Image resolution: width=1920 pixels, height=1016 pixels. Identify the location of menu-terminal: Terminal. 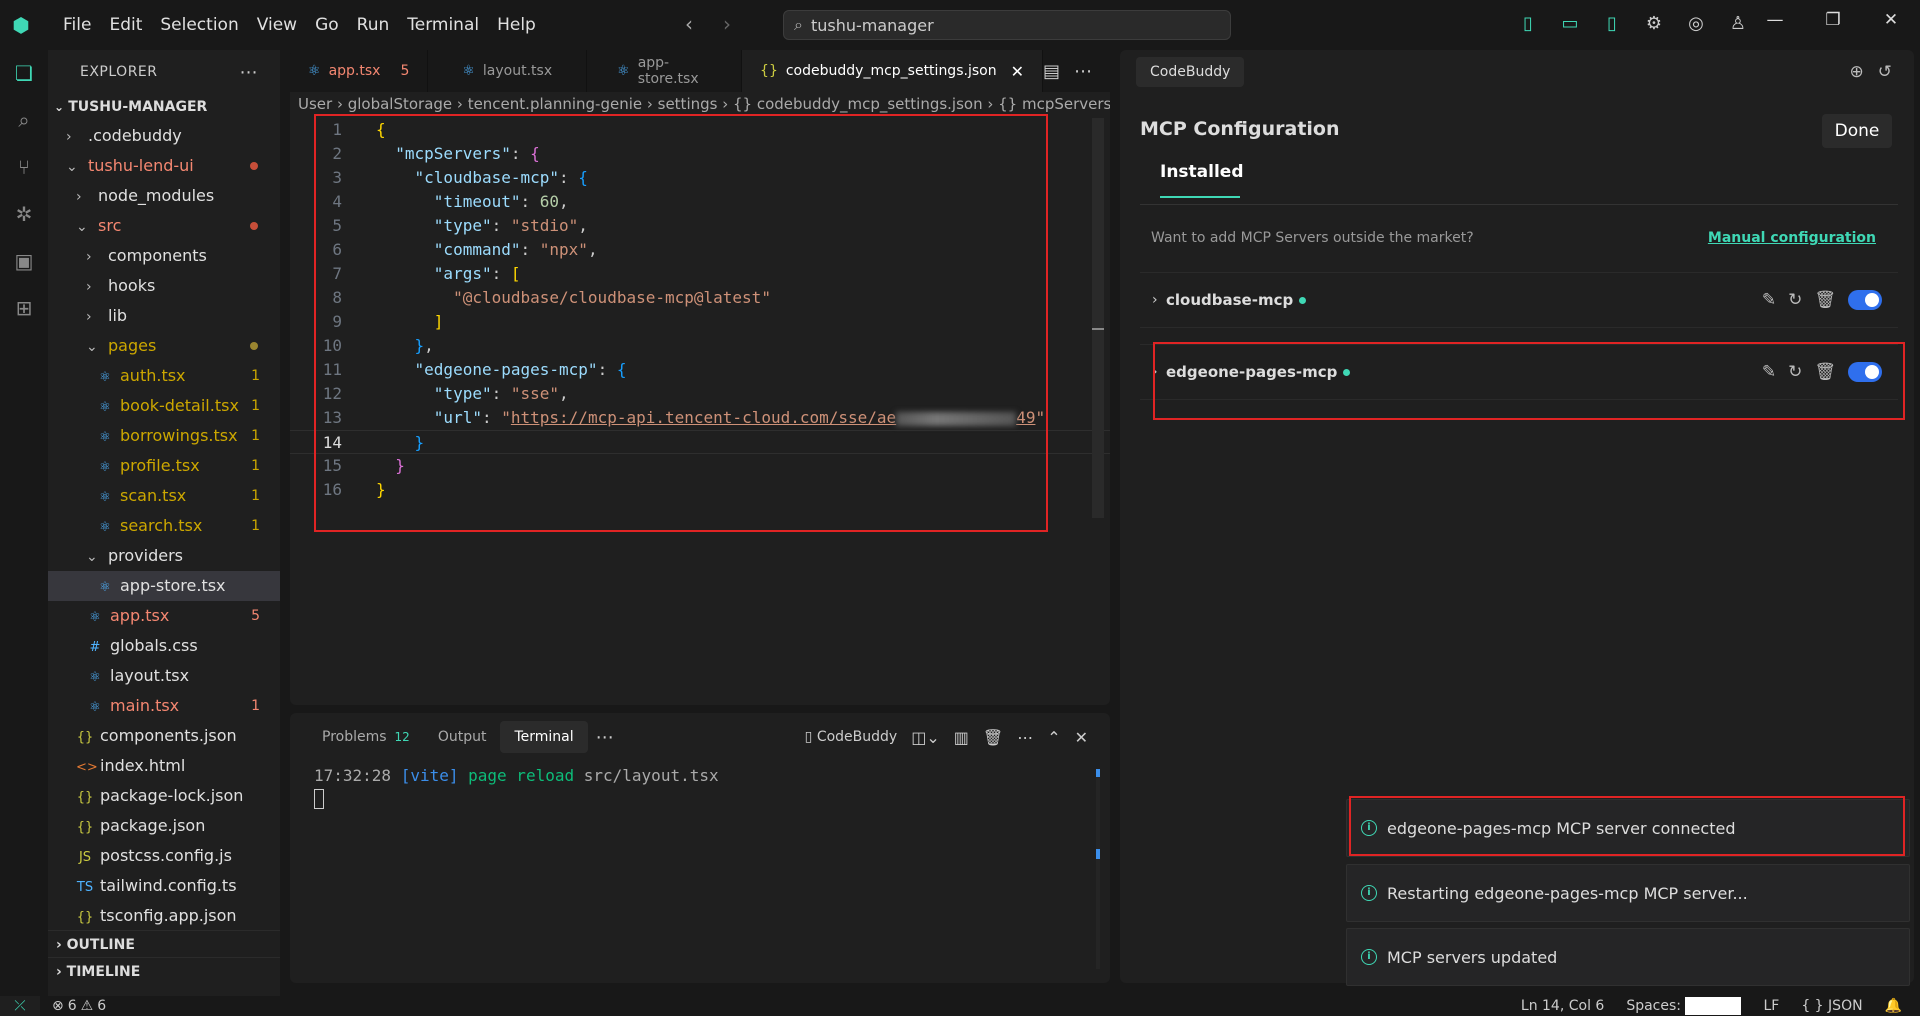
(443, 25).